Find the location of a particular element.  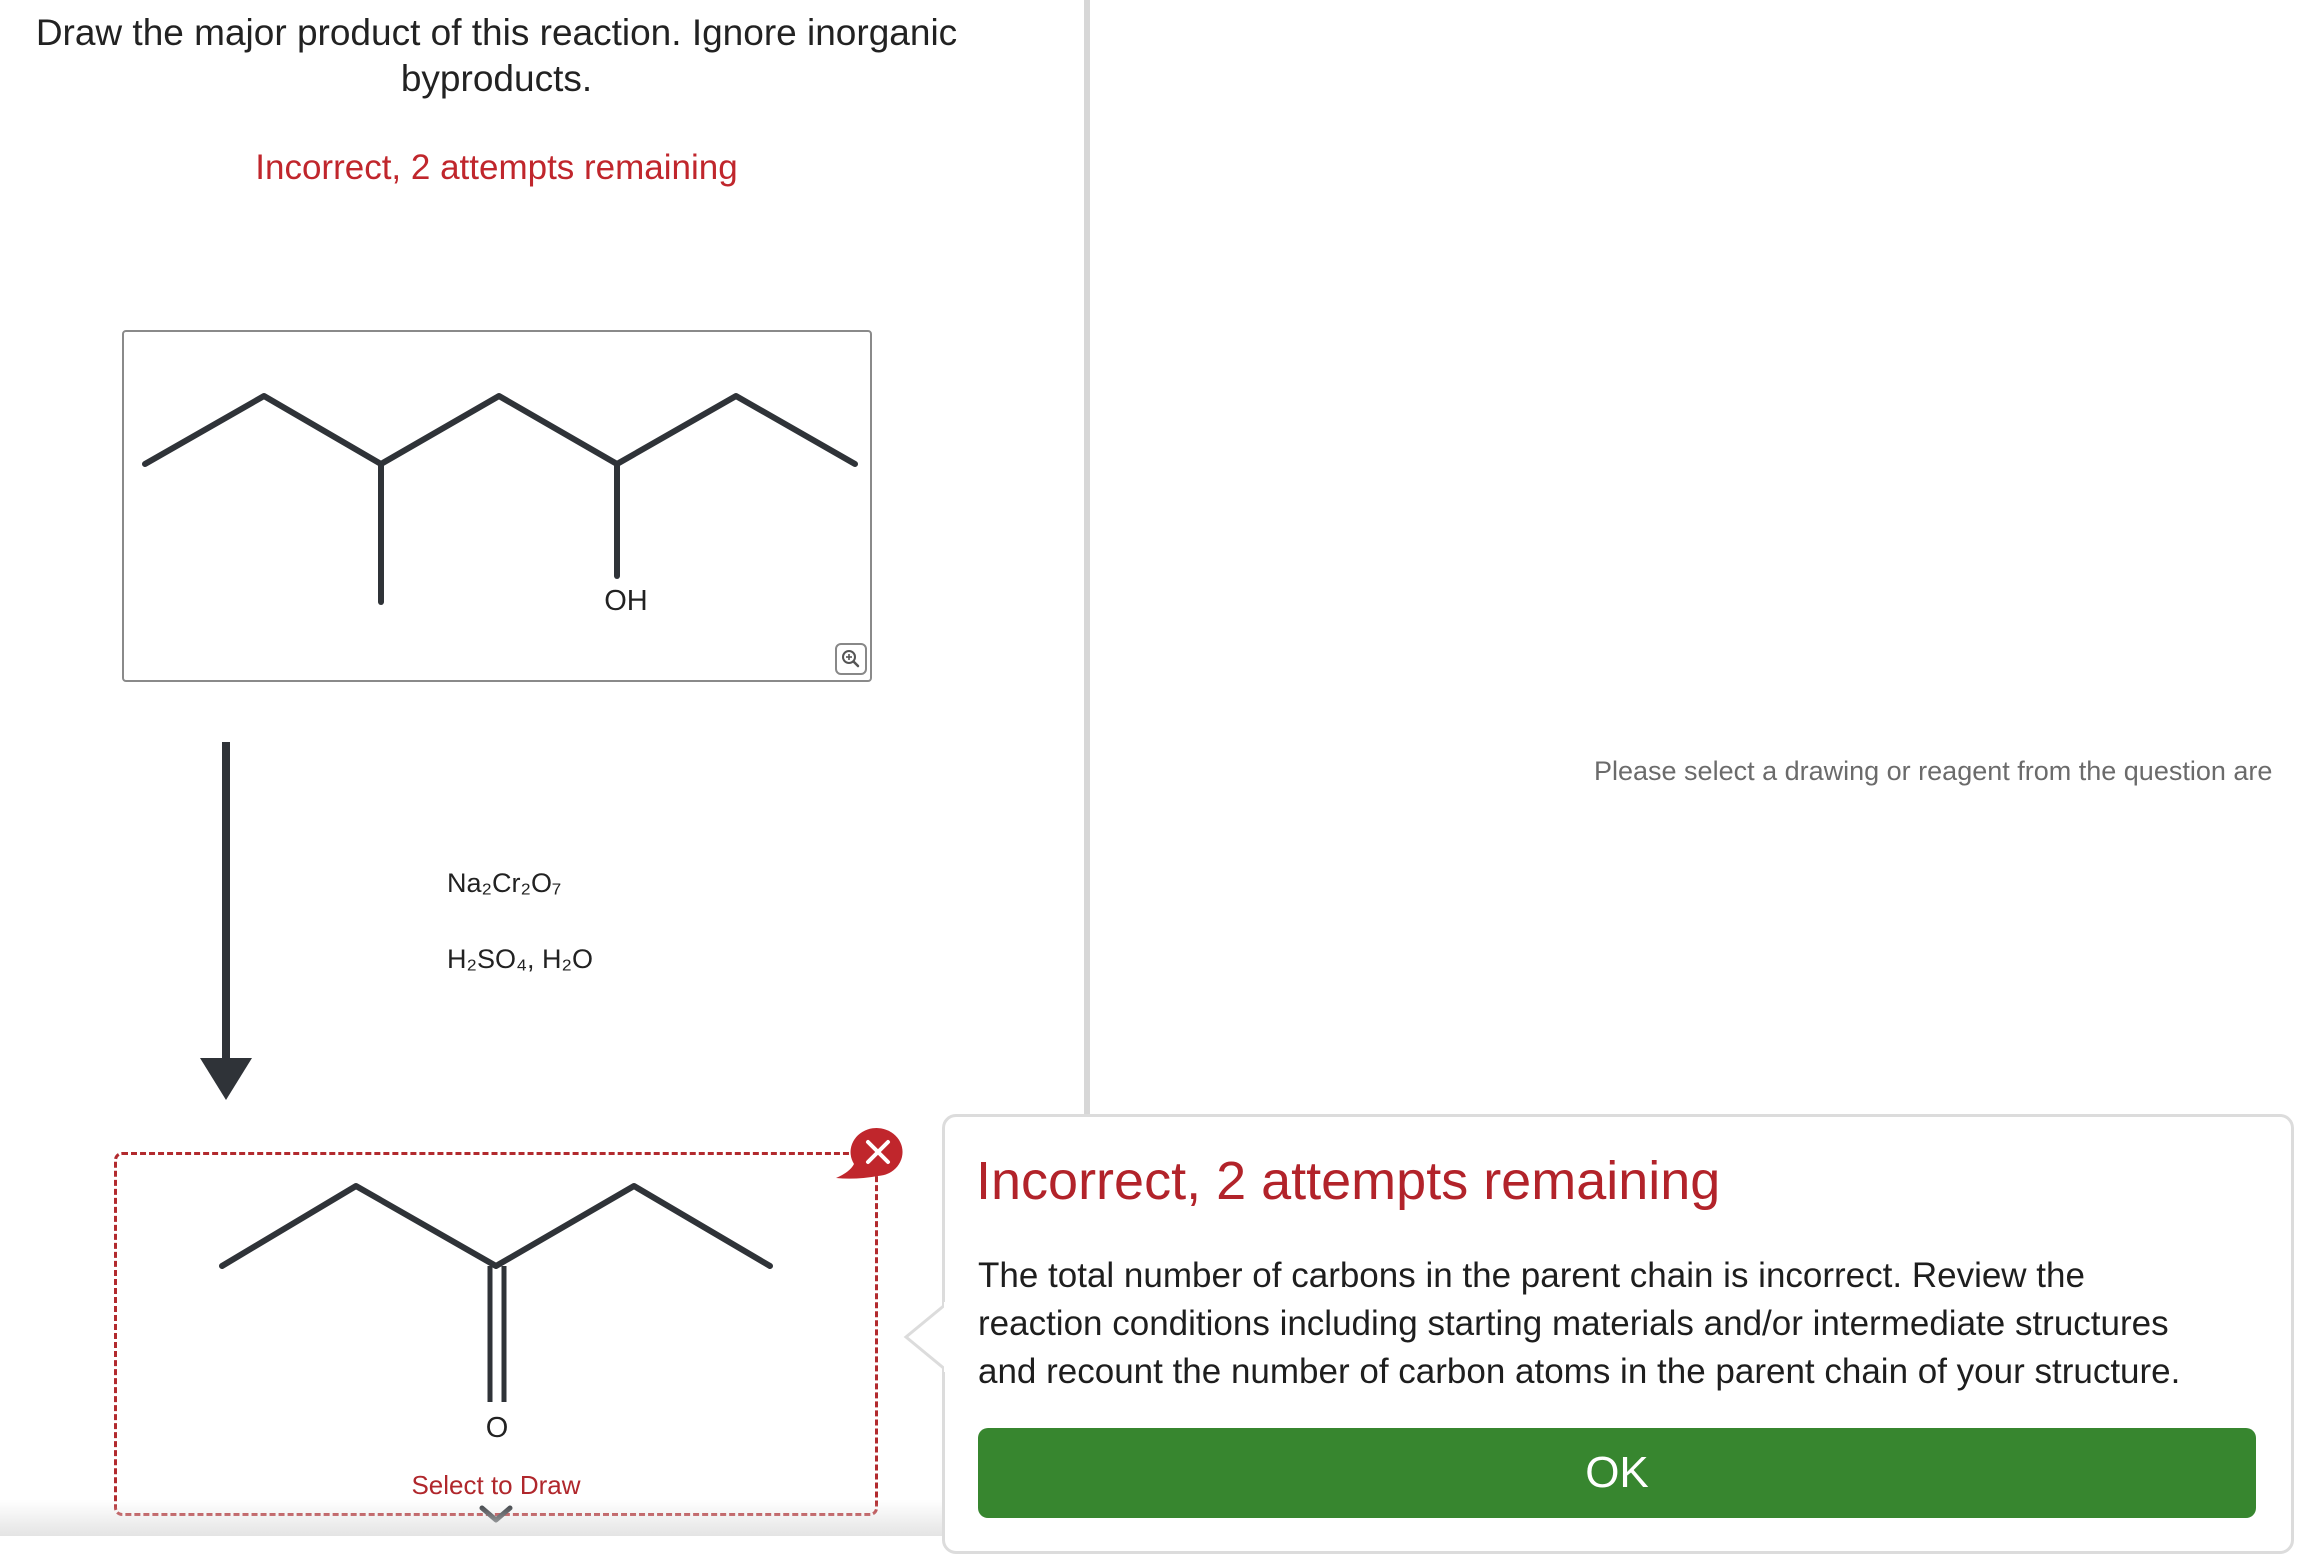

zoom-button is located at coordinates (851, 659).